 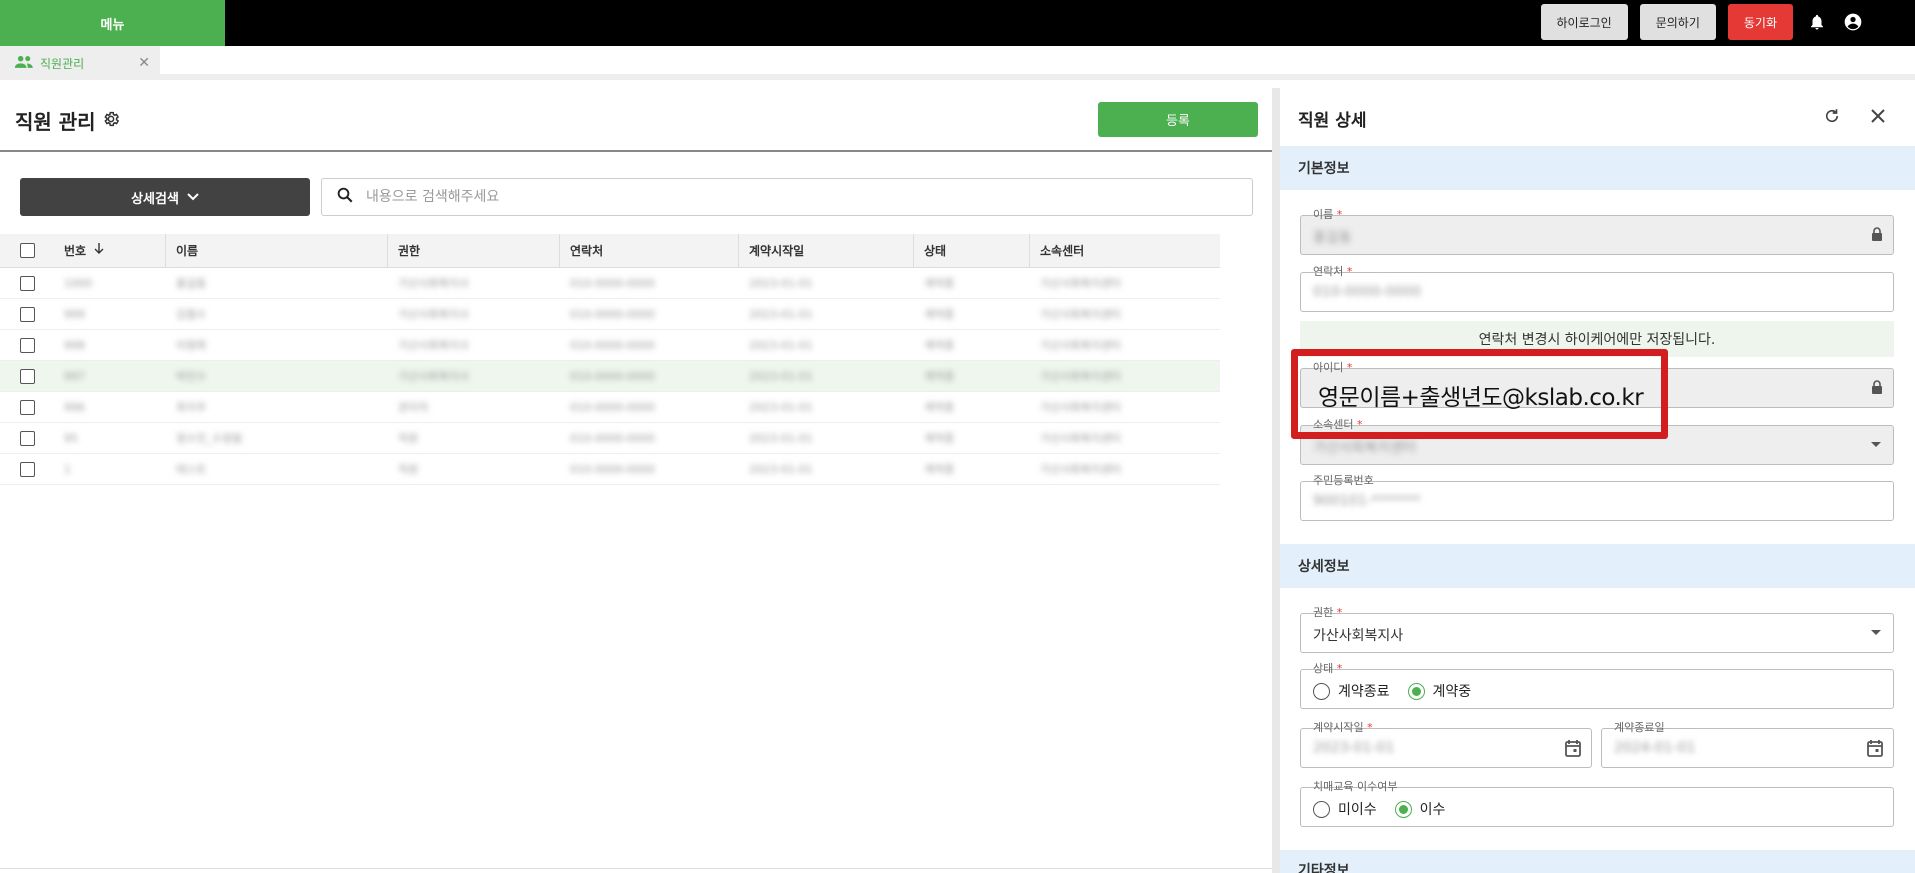 What do you see at coordinates (972, 250) in the screenshot?
I see `header-status: 상태` at bounding box center [972, 250].